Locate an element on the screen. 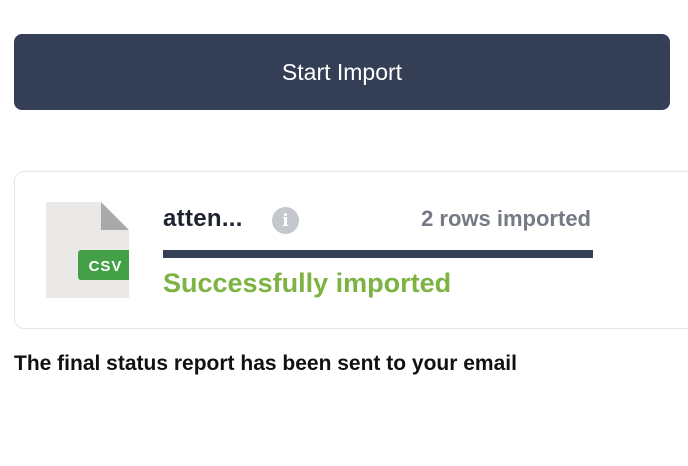 Image resolution: width=688 pixels, height=466 pixels. import-progress-bar is located at coordinates (378, 254).